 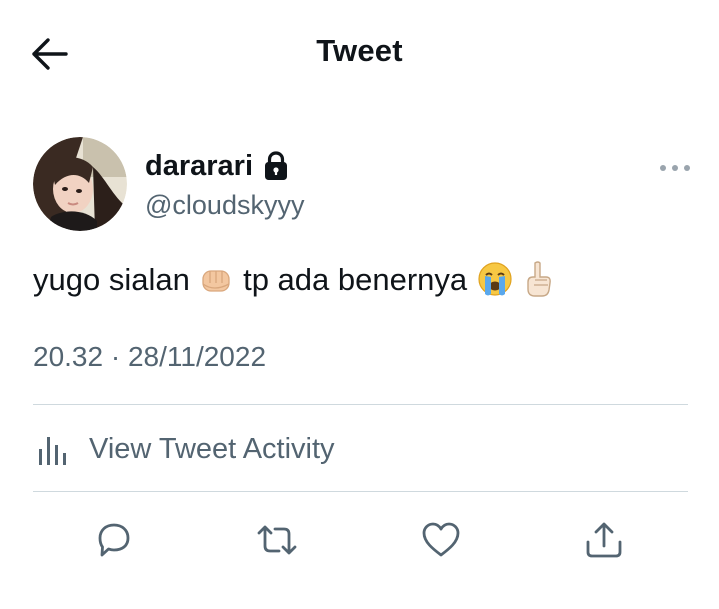 I want to click on crying-face-emoji, so click(x=495, y=279).